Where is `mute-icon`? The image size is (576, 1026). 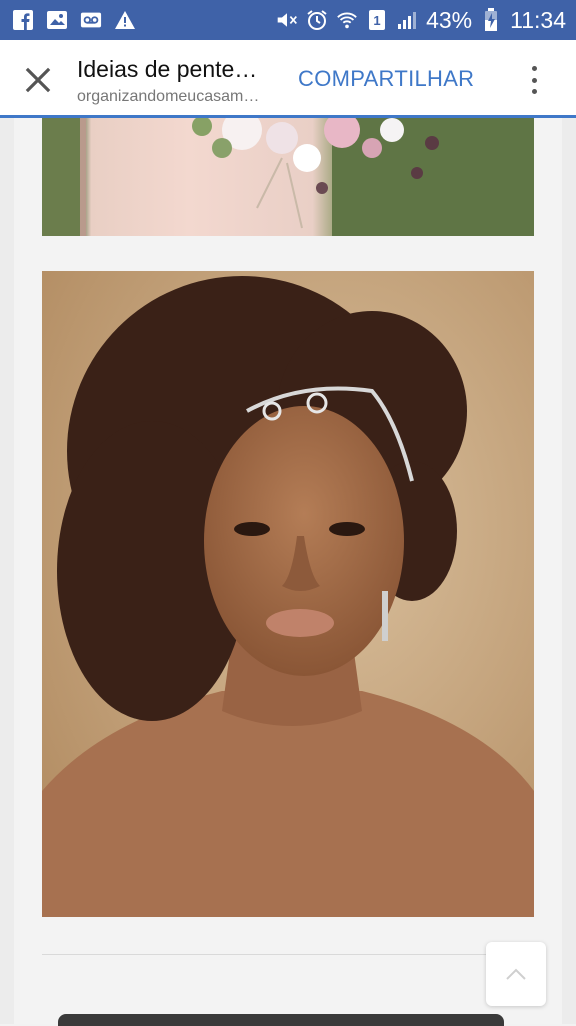
mute-icon is located at coordinates (287, 20).